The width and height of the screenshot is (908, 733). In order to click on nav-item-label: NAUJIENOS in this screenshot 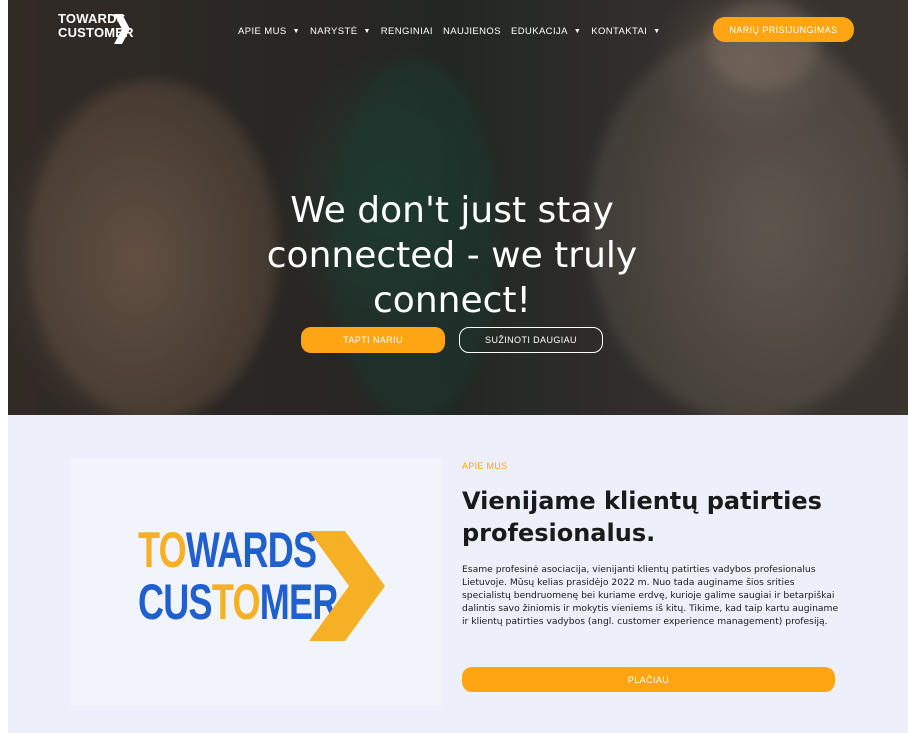, I will do `click(471, 31)`.